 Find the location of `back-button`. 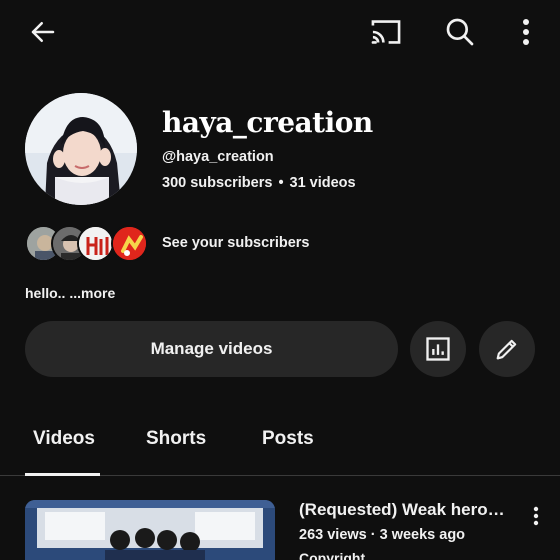

back-button is located at coordinates (43, 32).